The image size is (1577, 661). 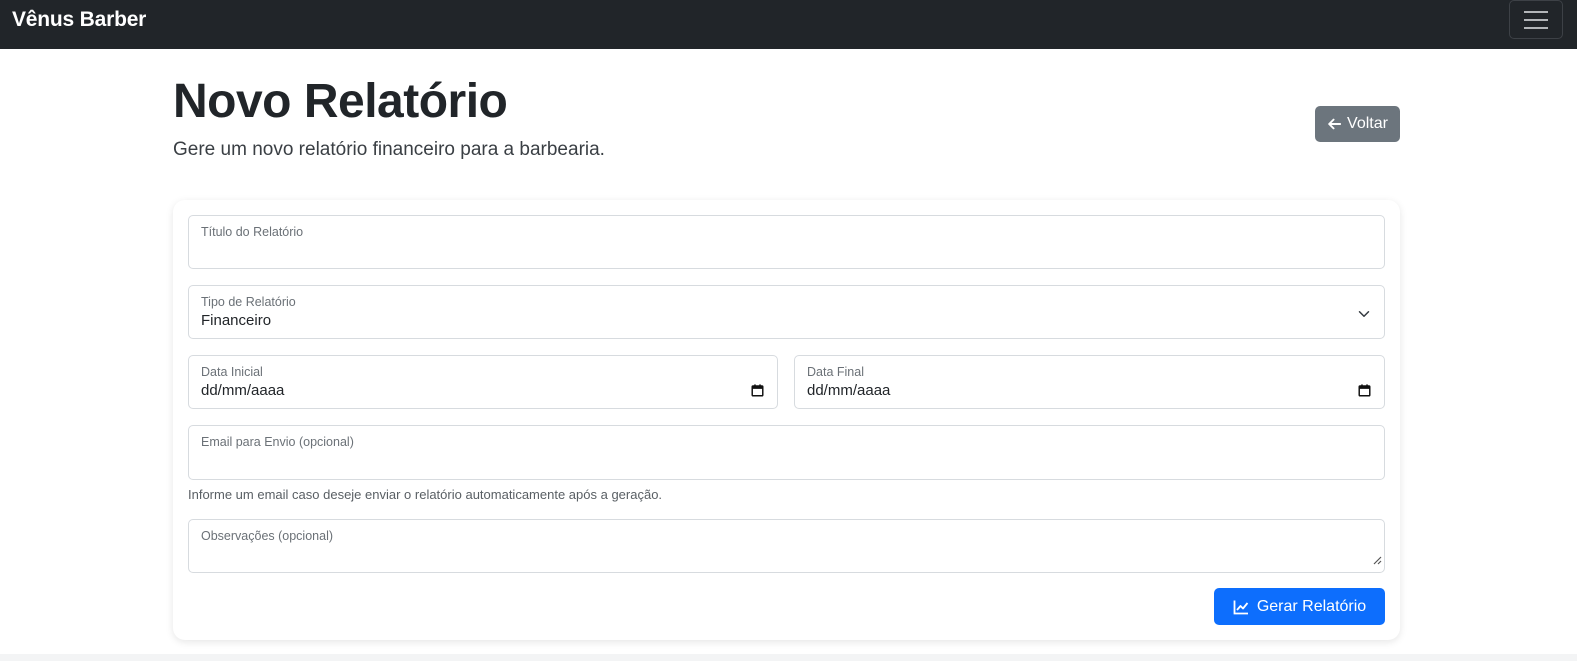 I want to click on email-label: Email para Envio (opcional), so click(x=277, y=442).